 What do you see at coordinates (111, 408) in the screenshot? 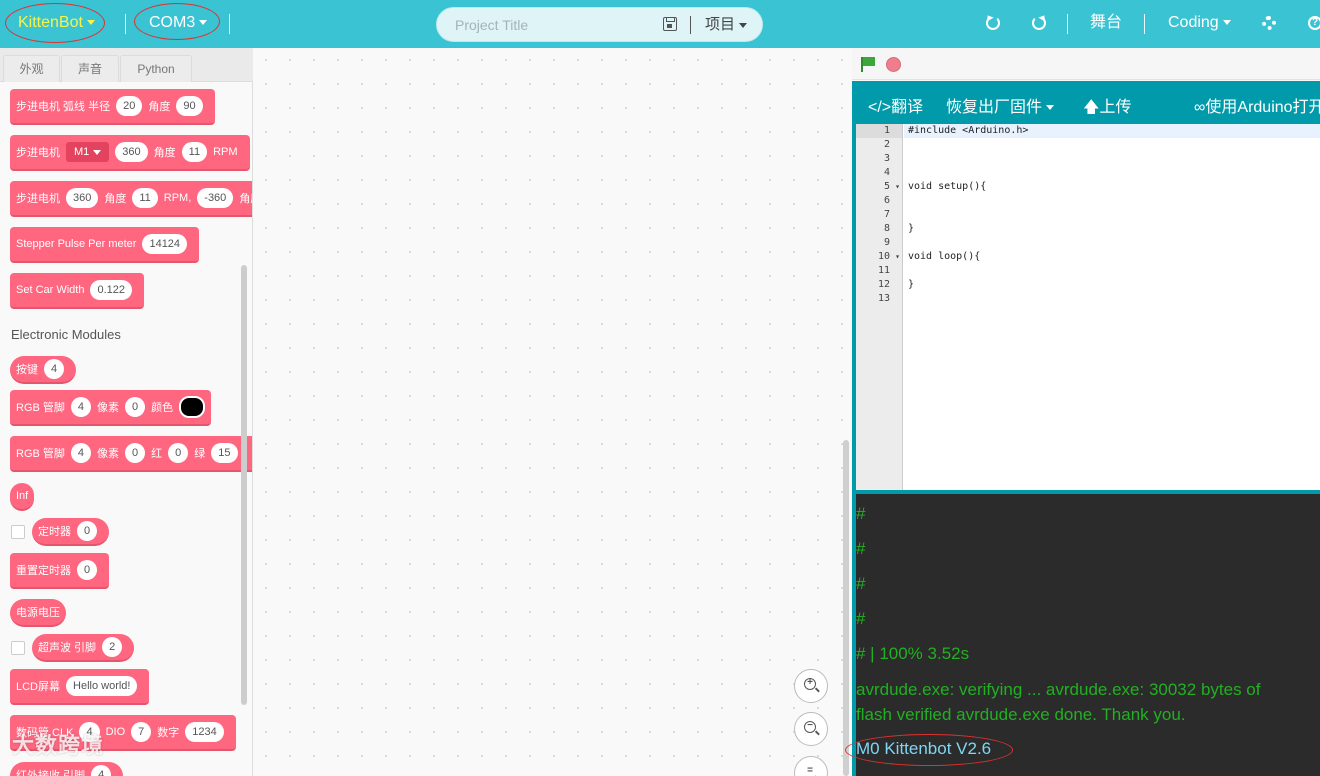
I see `block-rgb-color: RGB 管脚 4 像素 0 颜色` at bounding box center [111, 408].